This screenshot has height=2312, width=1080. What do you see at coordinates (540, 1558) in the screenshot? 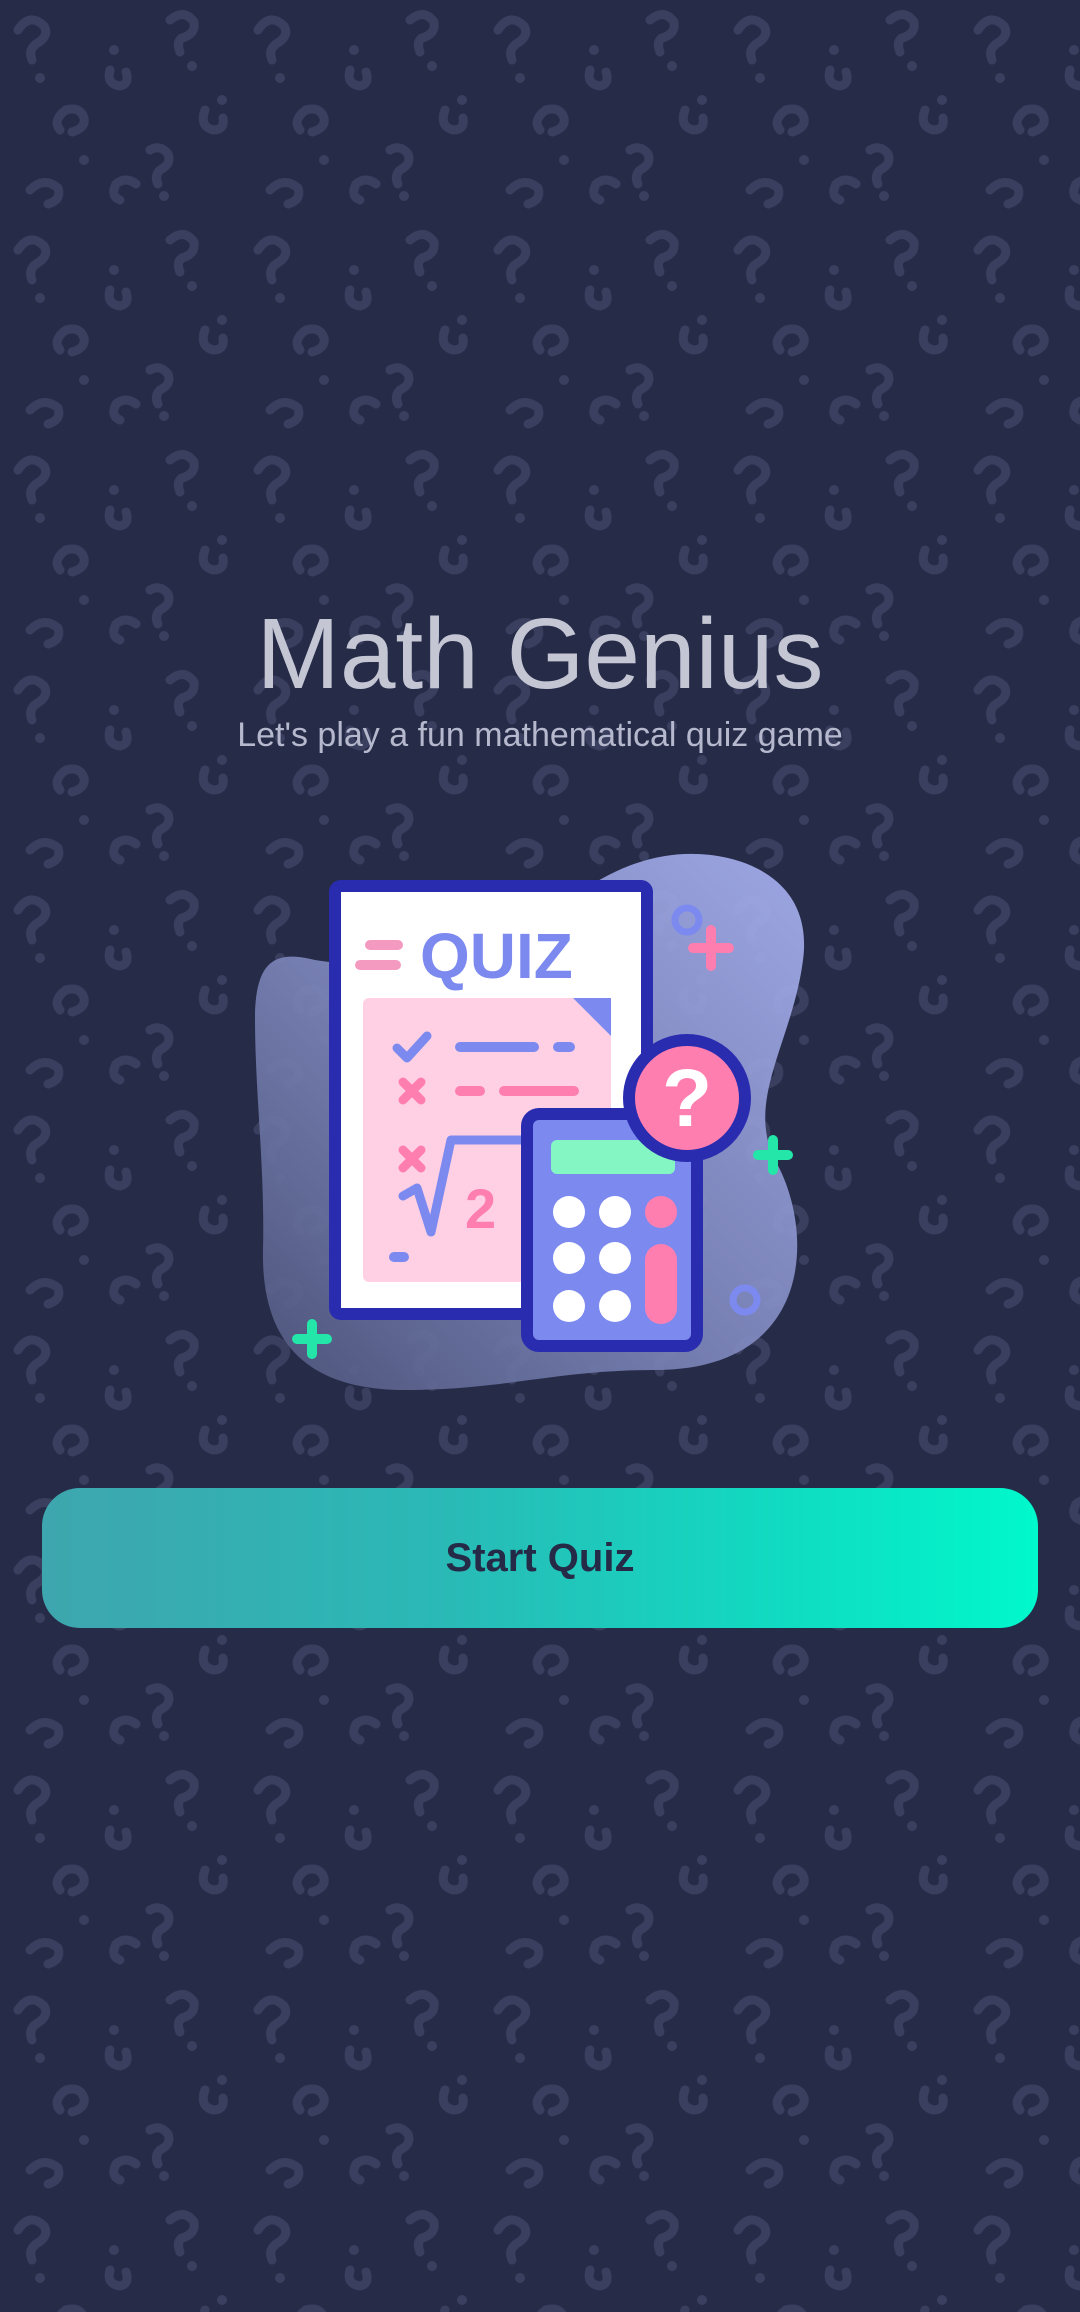
I see `start-quiz-button: Start Quiz` at bounding box center [540, 1558].